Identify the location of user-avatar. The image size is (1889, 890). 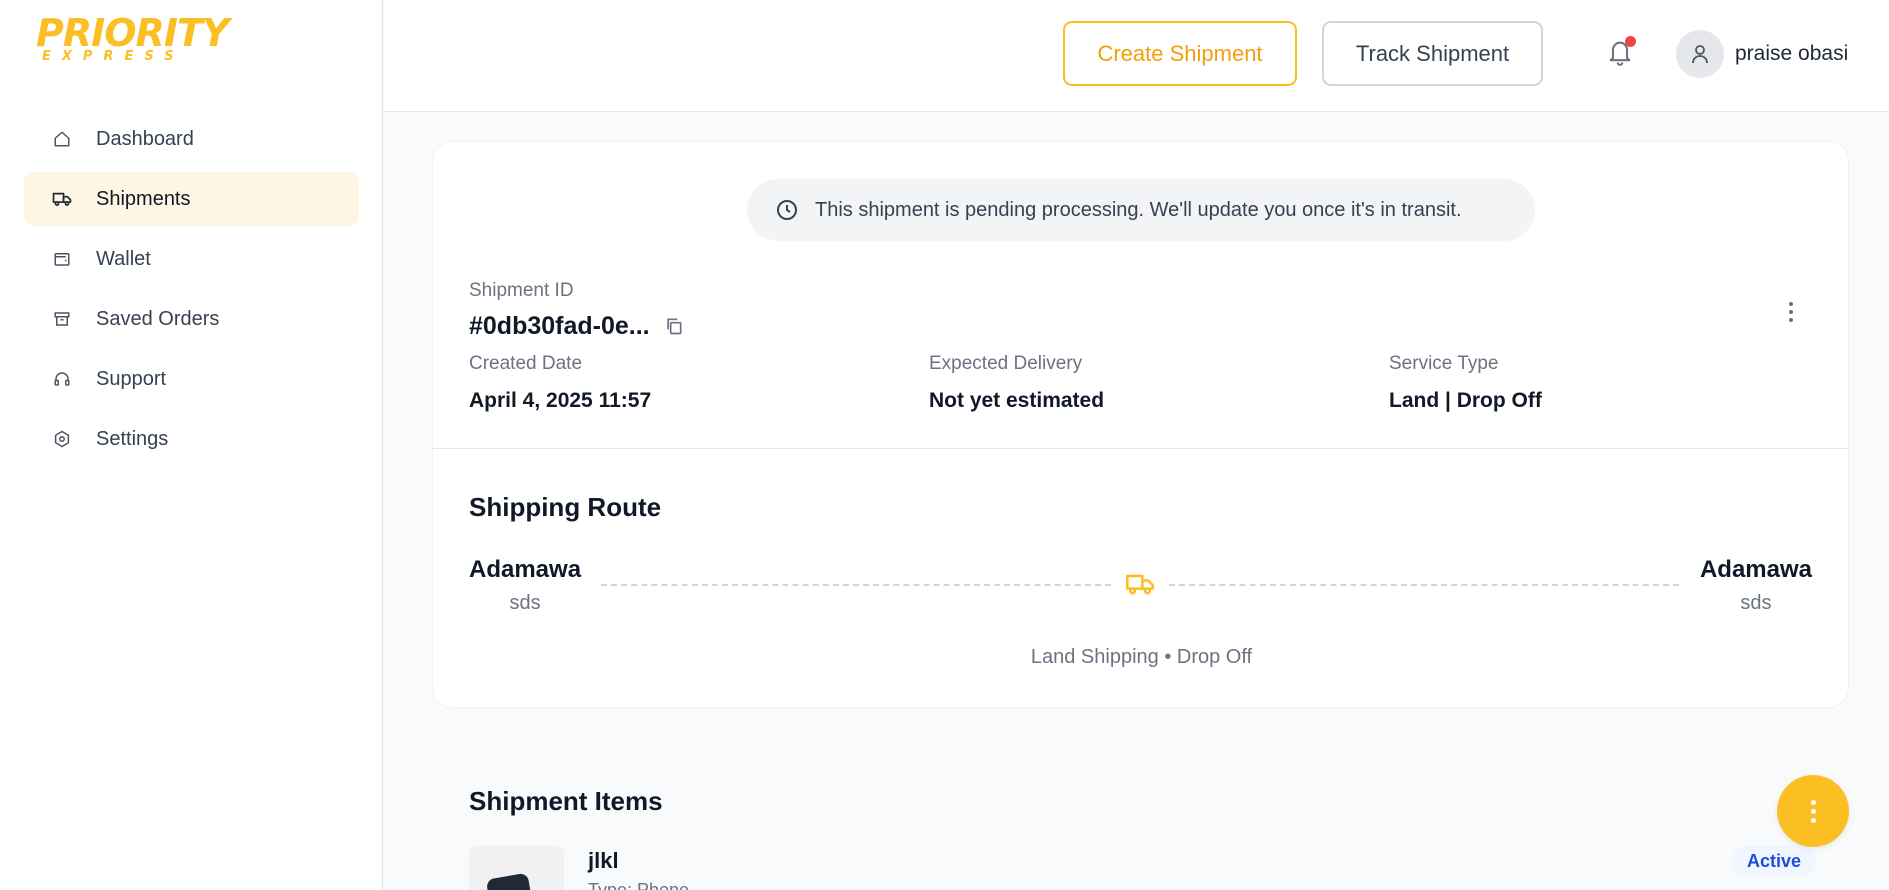
(1700, 54).